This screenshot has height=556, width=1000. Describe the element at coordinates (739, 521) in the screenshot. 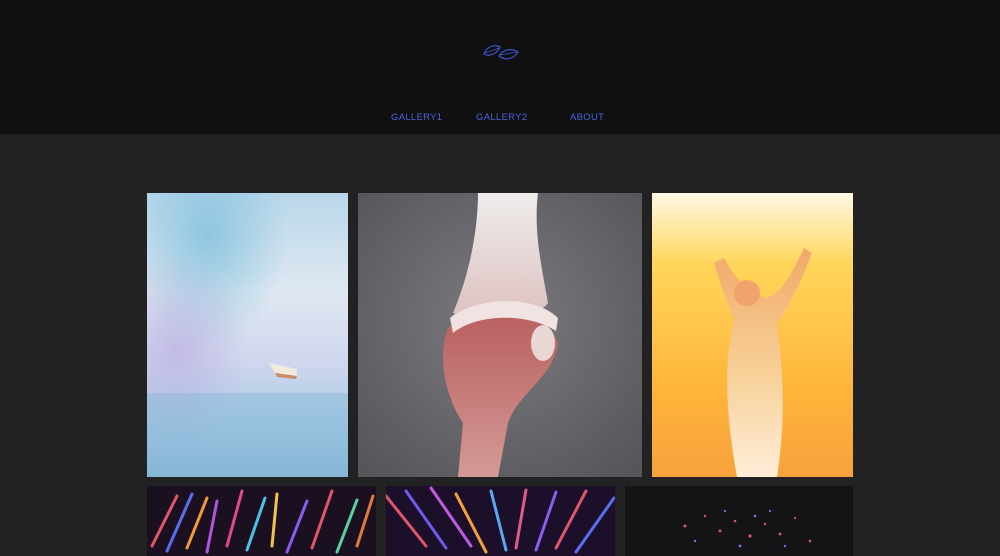

I see `dark-particles-painting` at that location.